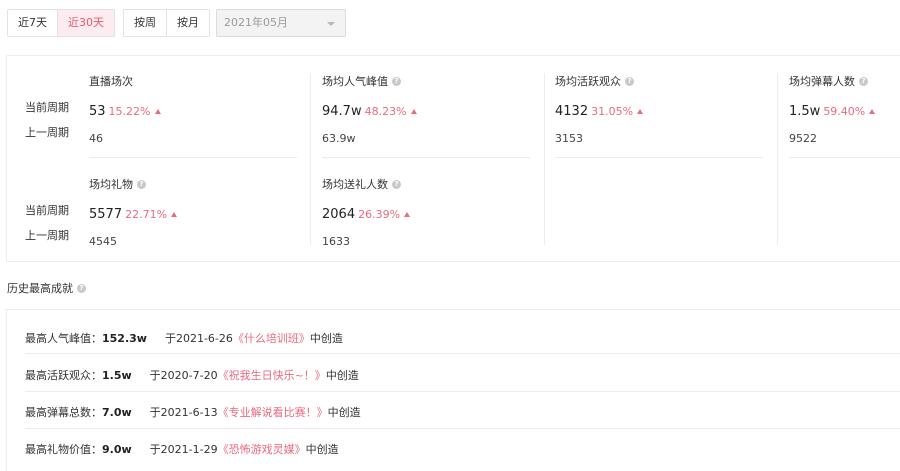 The width and height of the screenshot is (900, 471). I want to click on achievements-title: 历史最高成就 ?, so click(46, 288).